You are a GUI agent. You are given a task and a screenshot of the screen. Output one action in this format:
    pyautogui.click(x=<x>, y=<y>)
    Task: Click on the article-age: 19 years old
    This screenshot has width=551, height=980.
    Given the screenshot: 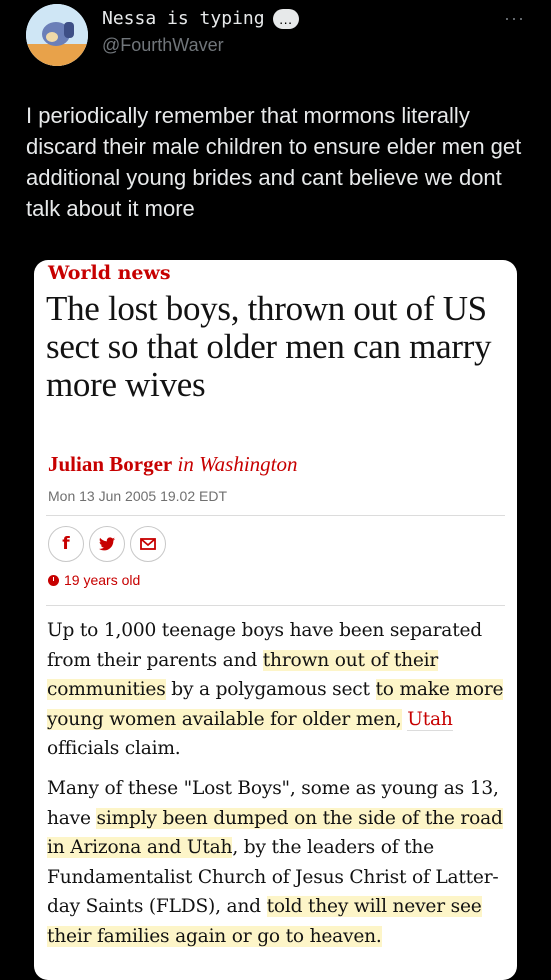 What is the action you would take?
    pyautogui.click(x=94, y=580)
    